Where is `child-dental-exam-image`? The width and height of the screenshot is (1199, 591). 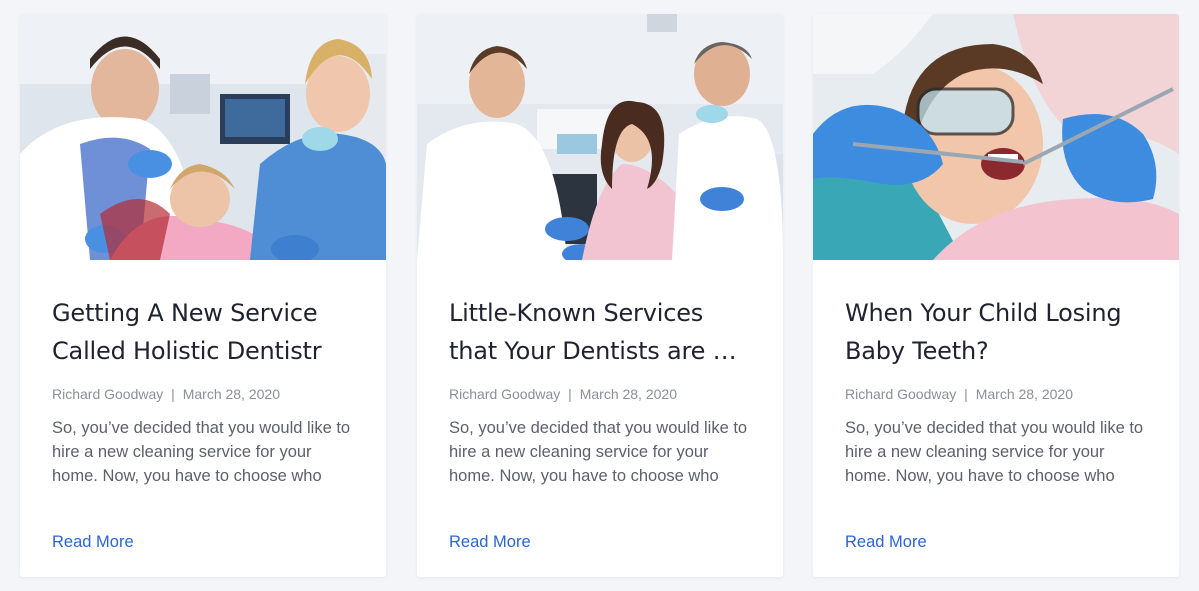
child-dental-exam-image is located at coordinates (996, 137).